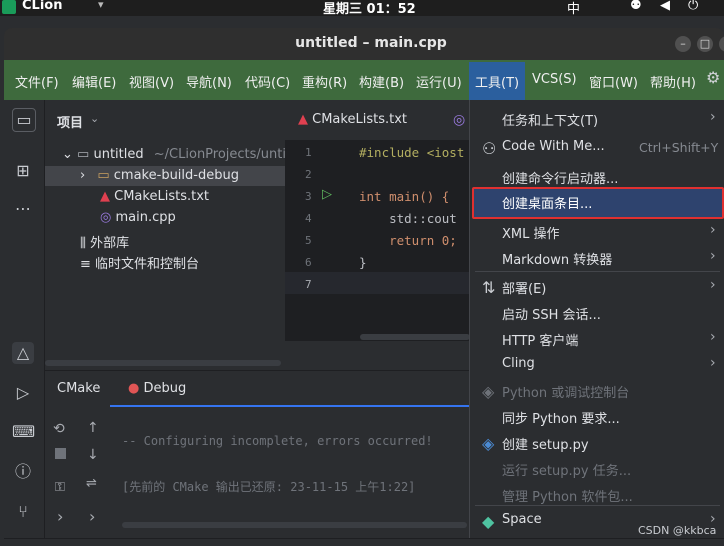  Describe the element at coordinates (364, 44) in the screenshot. I see `window-titlebar: untitled – main.cpp` at that location.